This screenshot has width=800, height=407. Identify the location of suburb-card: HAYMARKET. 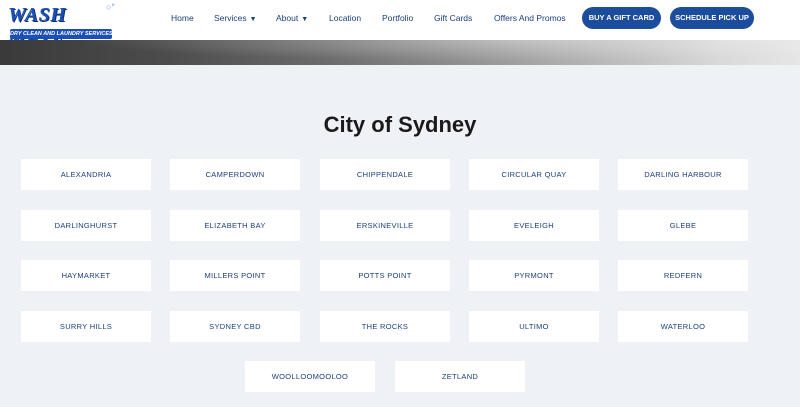
(86, 275).